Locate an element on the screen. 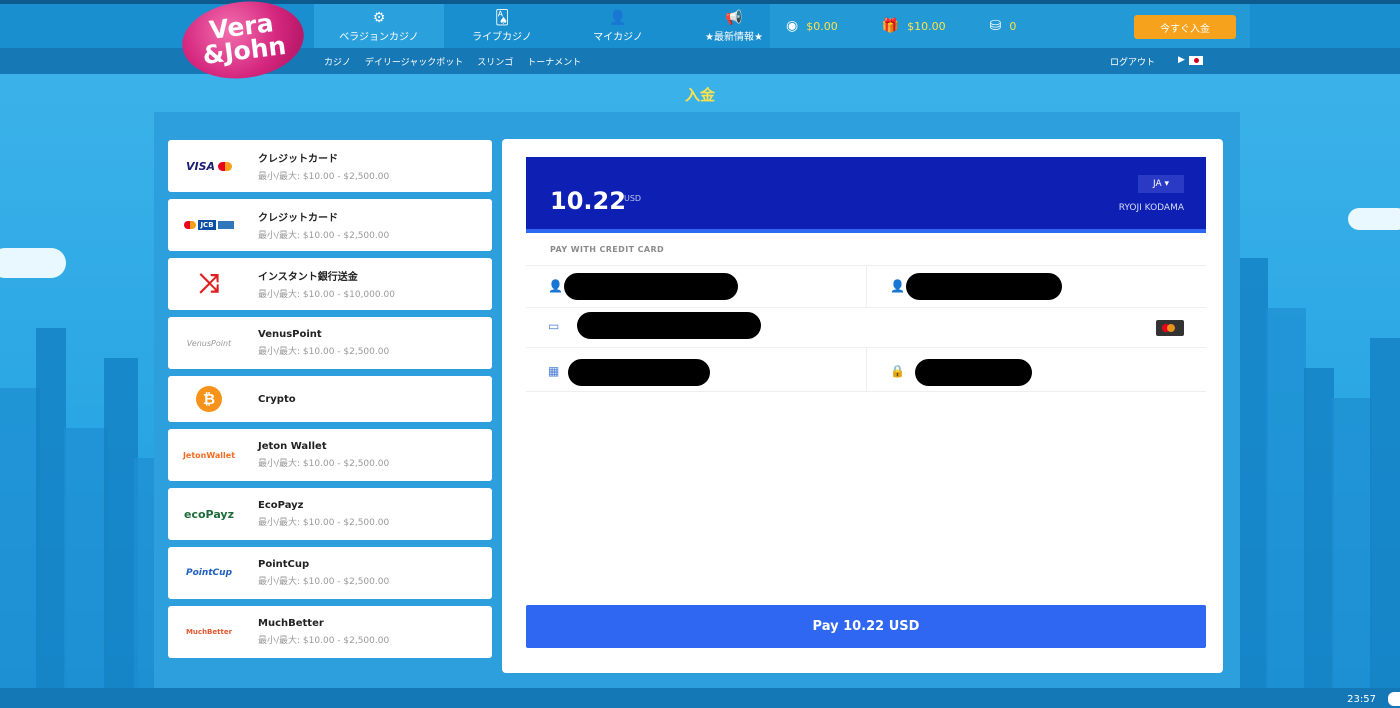 The width and height of the screenshot is (1400, 708). calendar-icon: ▦ is located at coordinates (554, 371).